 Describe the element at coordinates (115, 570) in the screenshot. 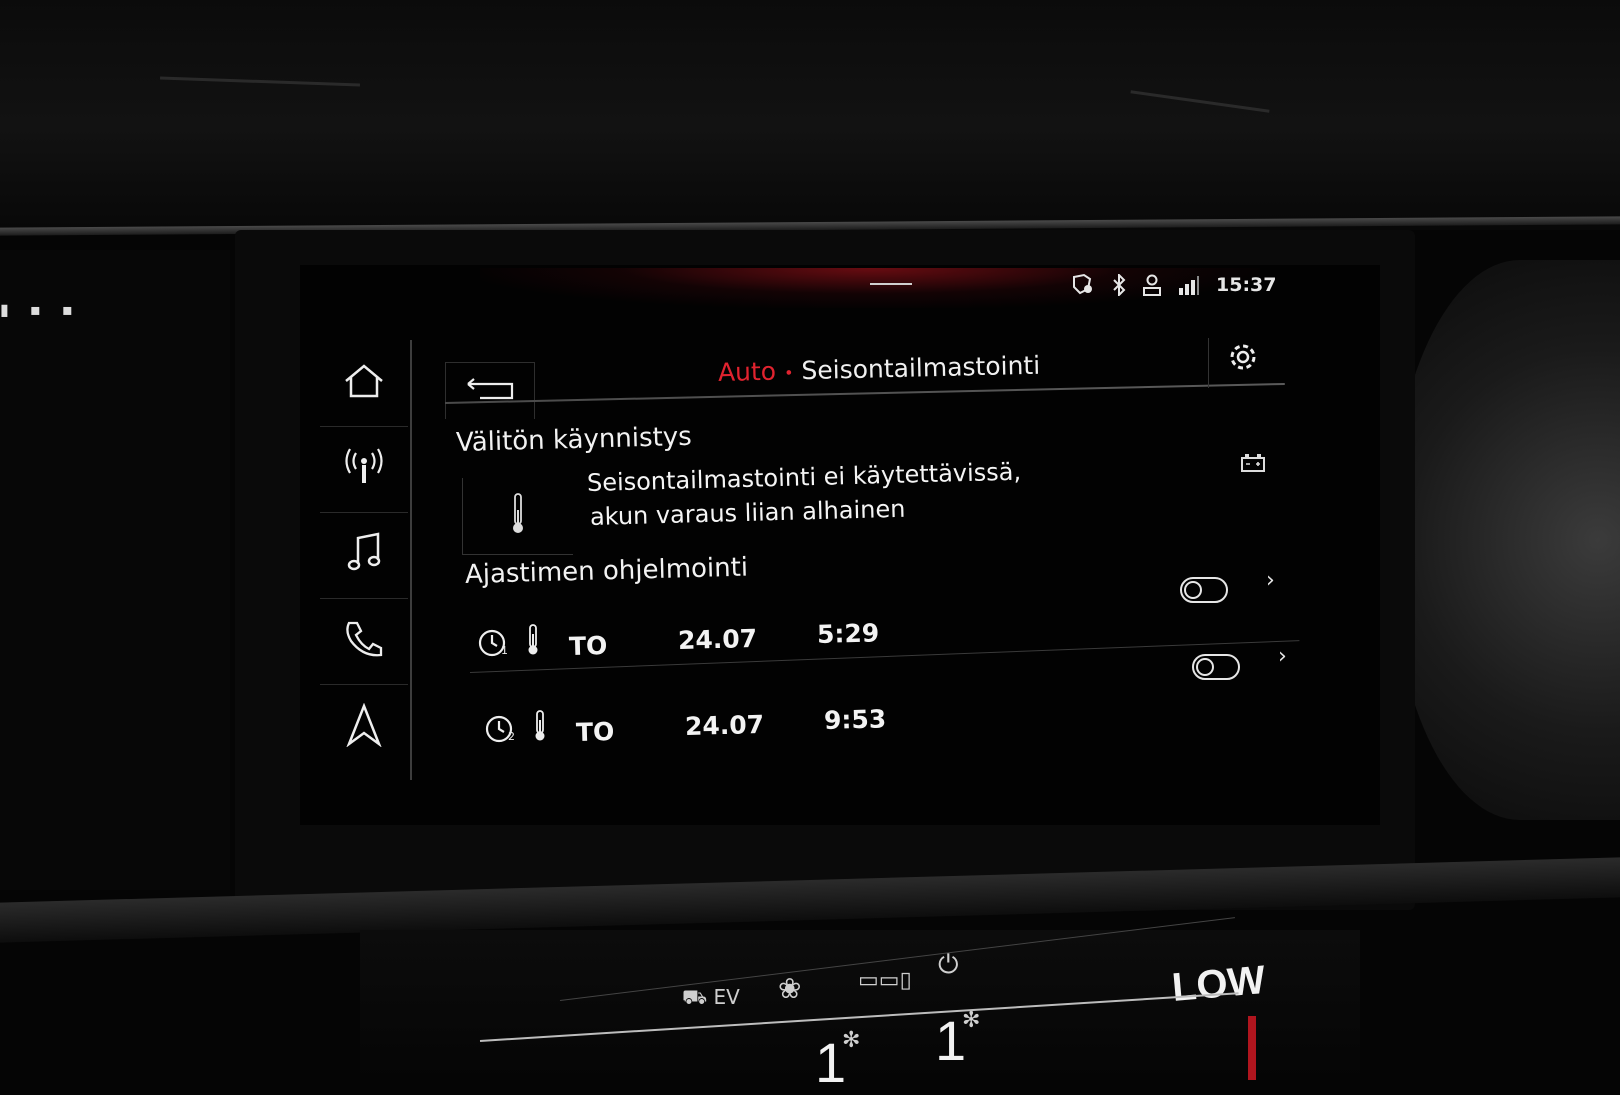

I see `left-dash-panel` at that location.